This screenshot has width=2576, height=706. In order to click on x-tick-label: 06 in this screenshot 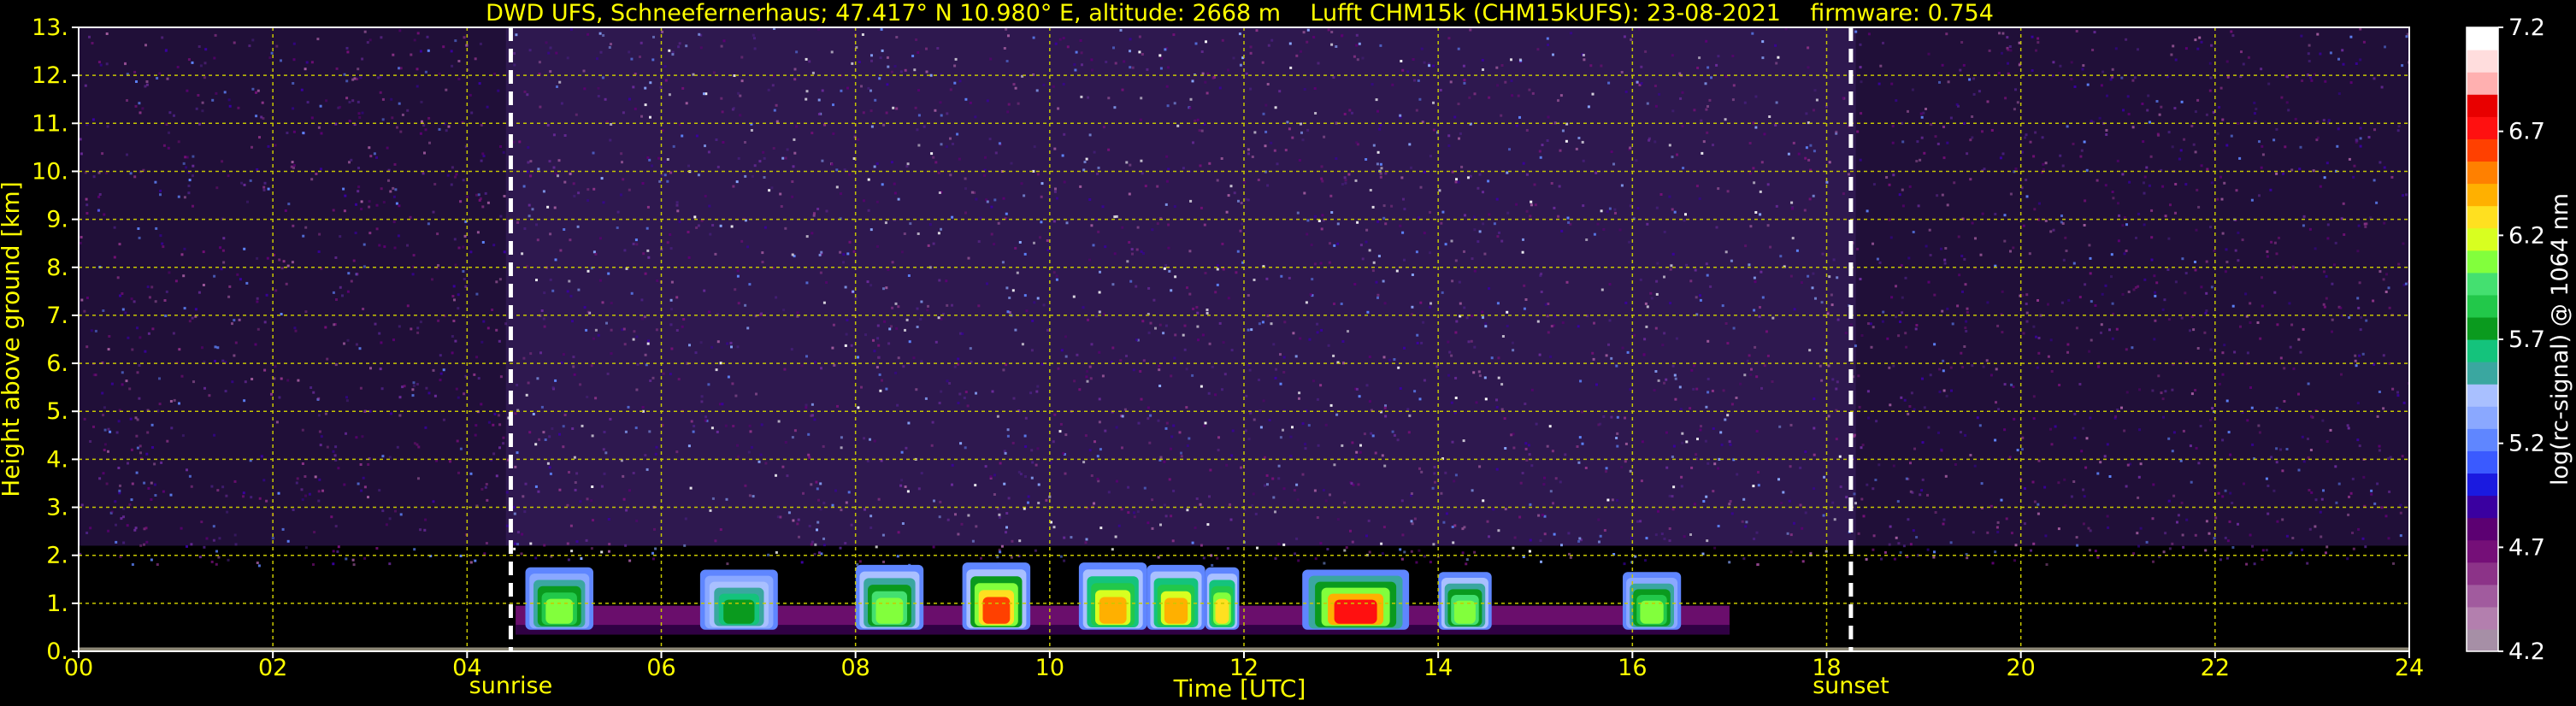, I will do `click(660, 668)`.